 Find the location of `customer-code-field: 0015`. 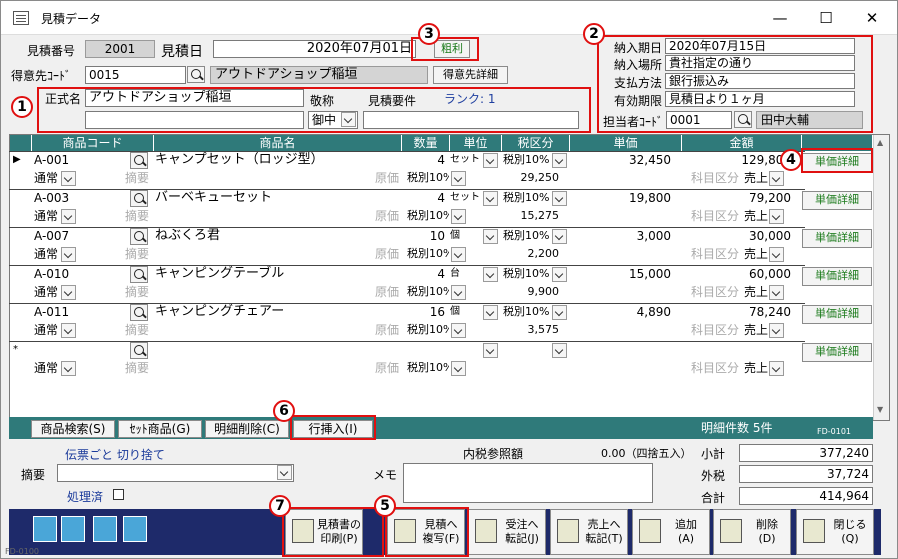

customer-code-field: 0015 is located at coordinates (135, 75).